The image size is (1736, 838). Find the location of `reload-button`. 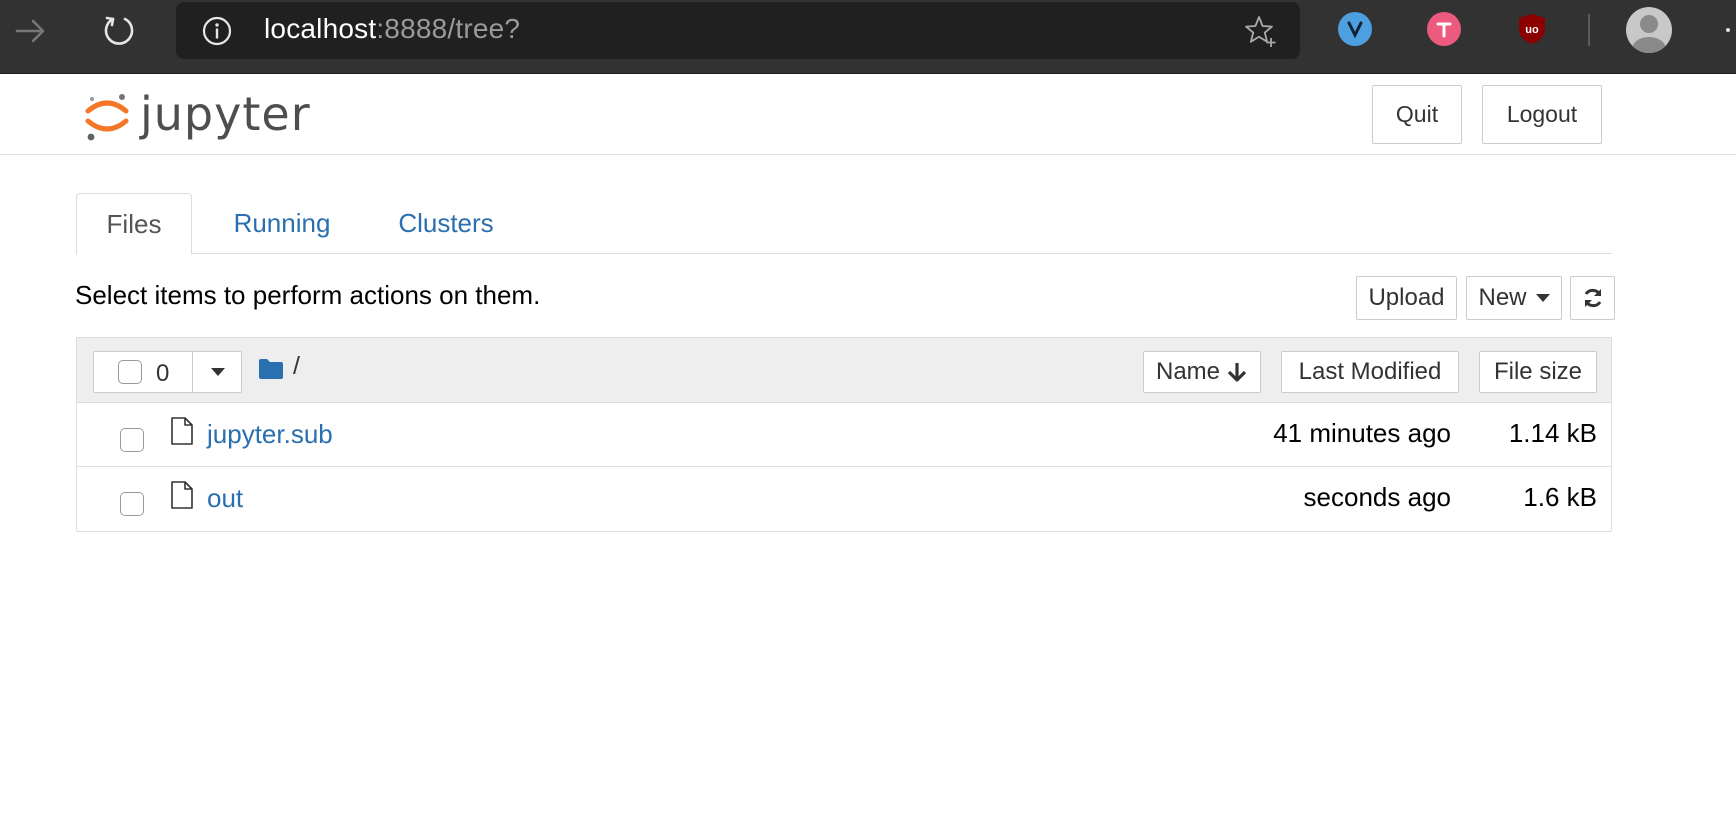

reload-button is located at coordinates (119, 31).